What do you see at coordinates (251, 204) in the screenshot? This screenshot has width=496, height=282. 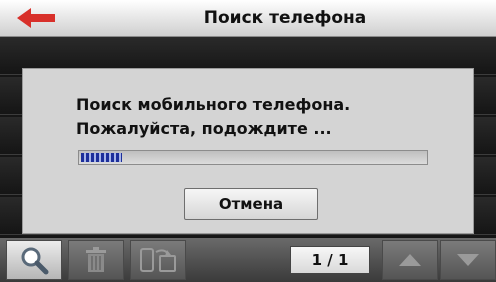 I see `cancel-button: Отмена` at bounding box center [251, 204].